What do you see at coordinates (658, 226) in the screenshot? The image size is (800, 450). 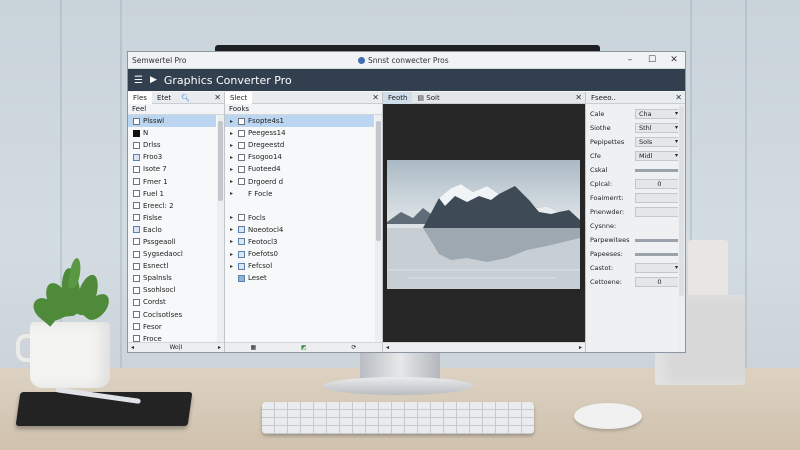 I see `property-value: –` at bounding box center [658, 226].